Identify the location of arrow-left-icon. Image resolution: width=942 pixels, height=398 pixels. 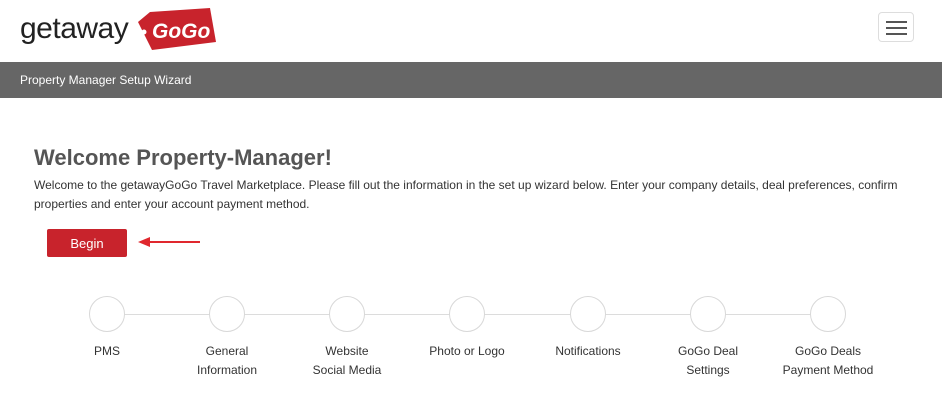
(169, 242).